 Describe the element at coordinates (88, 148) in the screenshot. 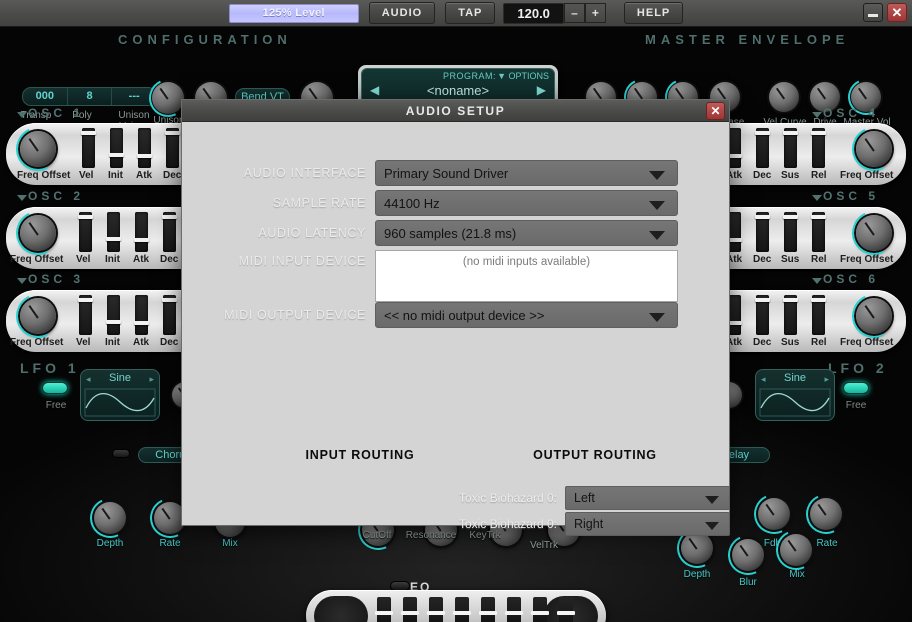

I see `osc-1-slider-vel` at that location.